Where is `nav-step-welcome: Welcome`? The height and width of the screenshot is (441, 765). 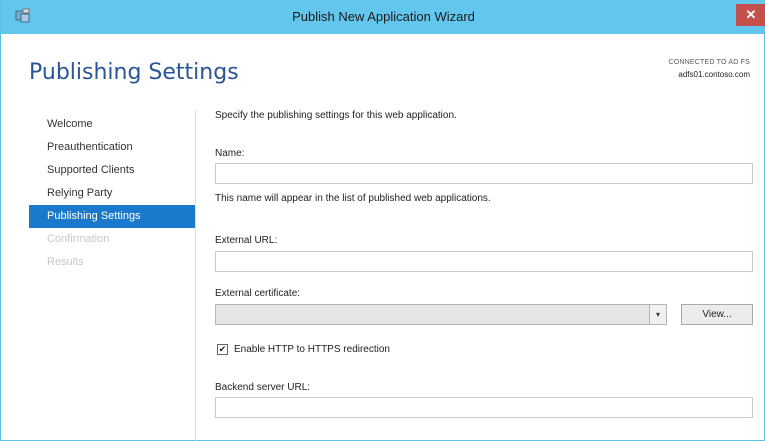
nav-step-welcome: Welcome is located at coordinates (112, 124).